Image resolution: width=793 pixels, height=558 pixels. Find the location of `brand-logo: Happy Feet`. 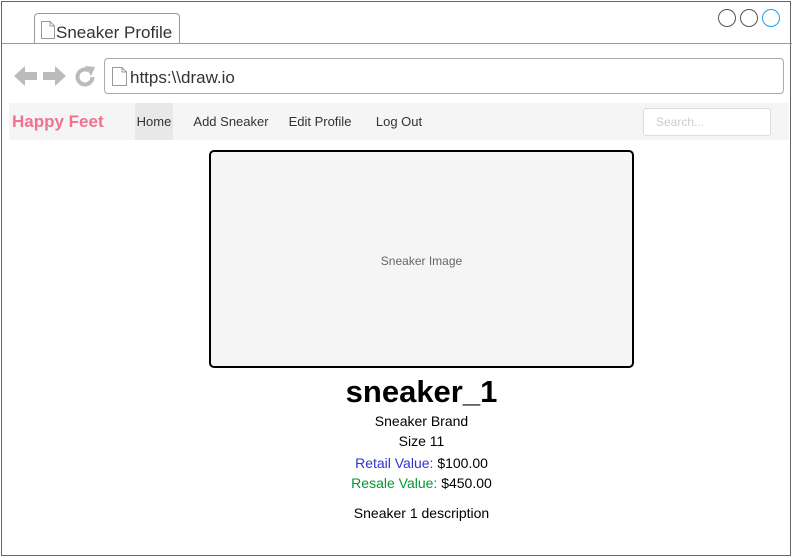

brand-logo: Happy Feet is located at coordinates (58, 122).